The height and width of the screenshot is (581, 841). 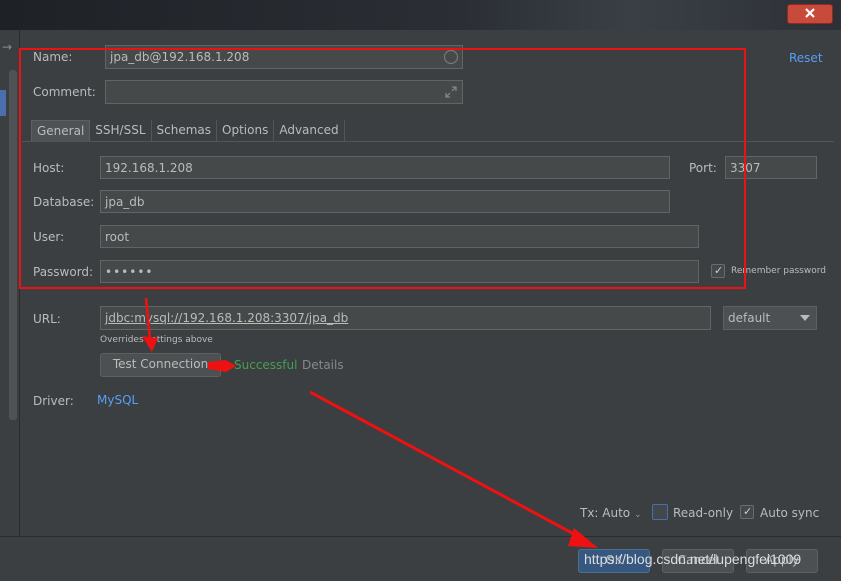 I want to click on read-only-label: Read-only, so click(x=703, y=513).